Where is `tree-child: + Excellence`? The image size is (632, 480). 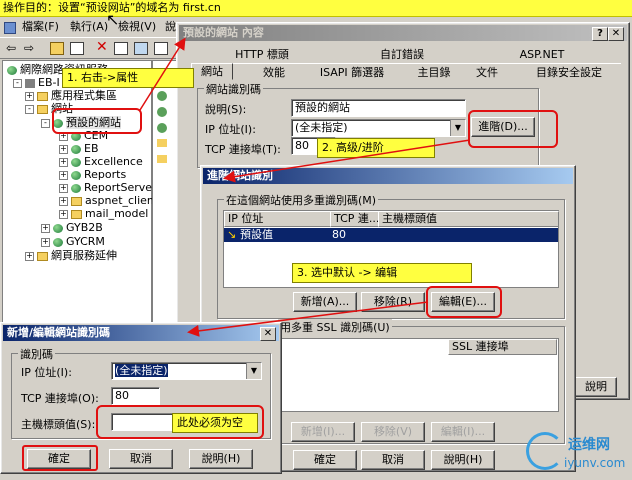
tree-child: + Excellence is located at coordinates (101, 161).